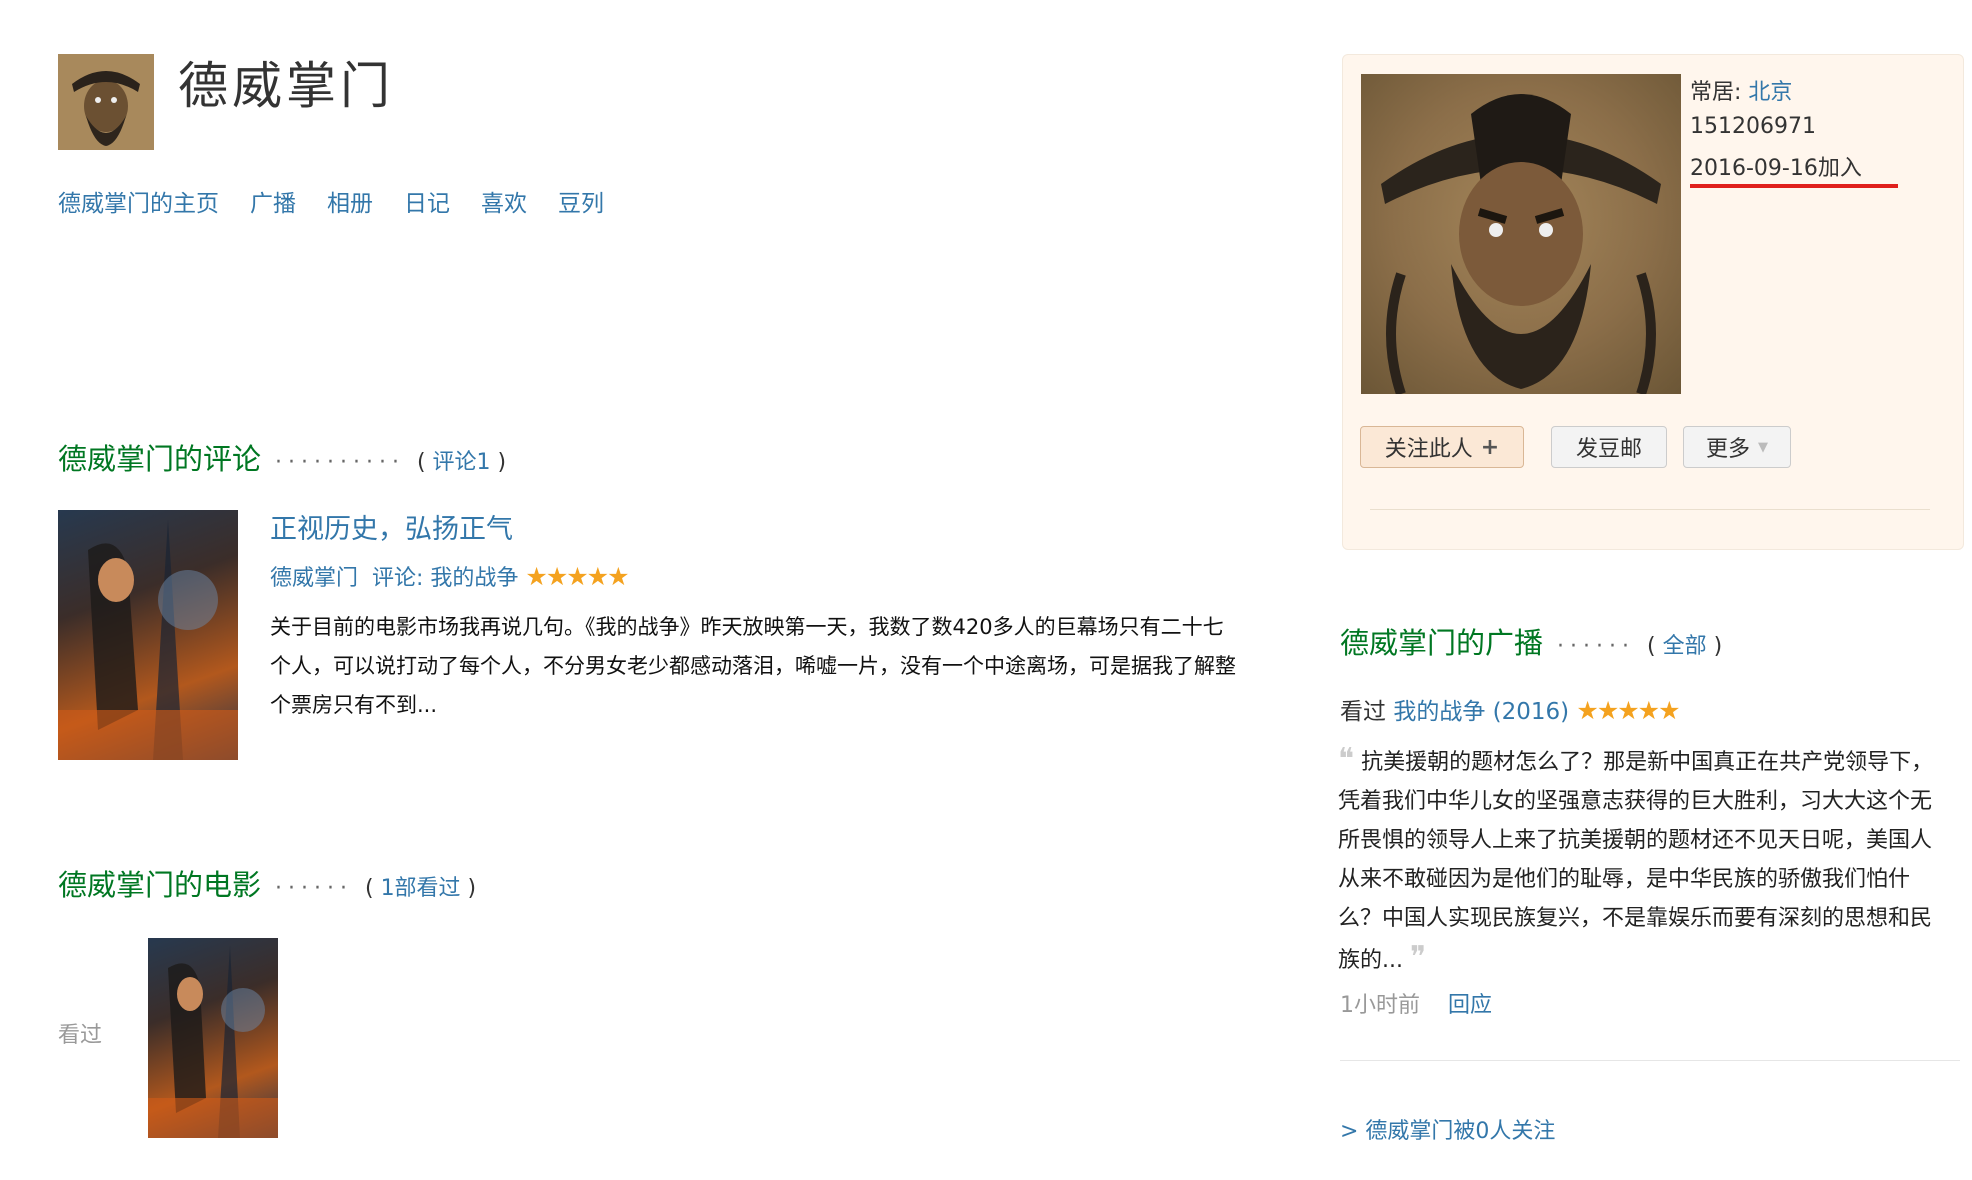 This screenshot has width=1972, height=1180. I want to click on broadcast-reply-link: 回应, so click(1470, 1005).